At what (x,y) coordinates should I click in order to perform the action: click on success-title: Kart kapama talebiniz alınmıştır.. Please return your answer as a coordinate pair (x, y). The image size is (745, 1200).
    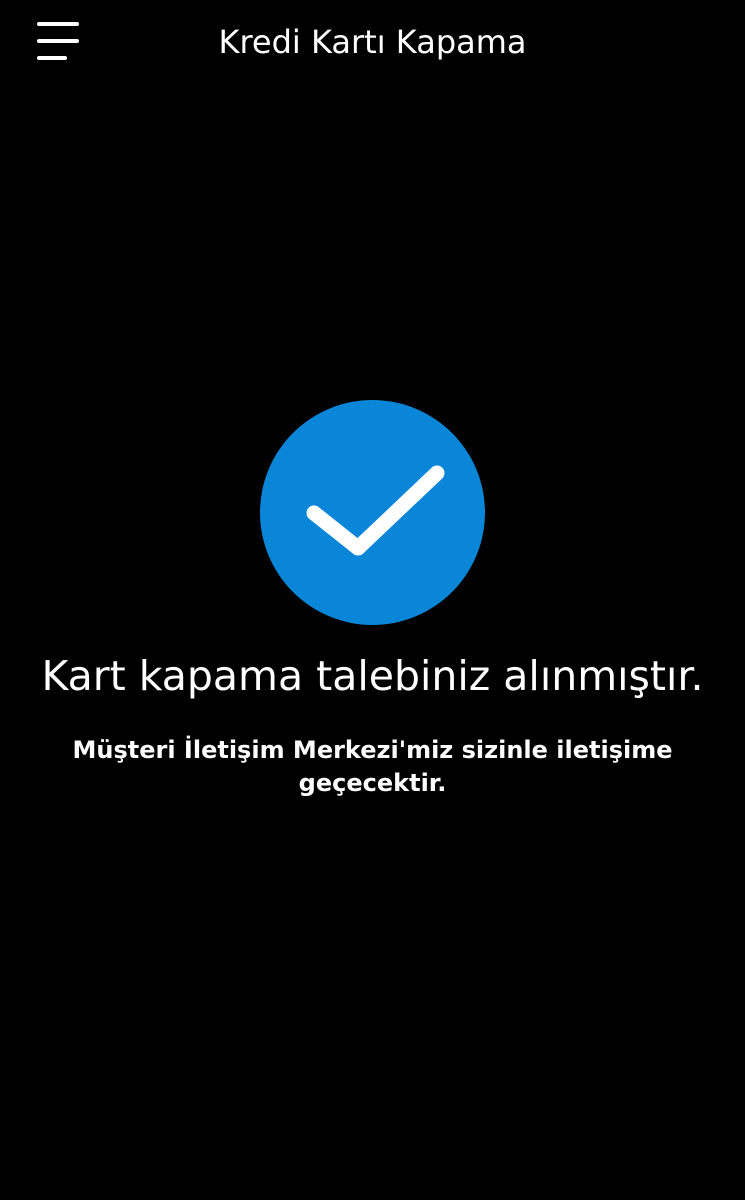
    Looking at the image, I should click on (372, 676).